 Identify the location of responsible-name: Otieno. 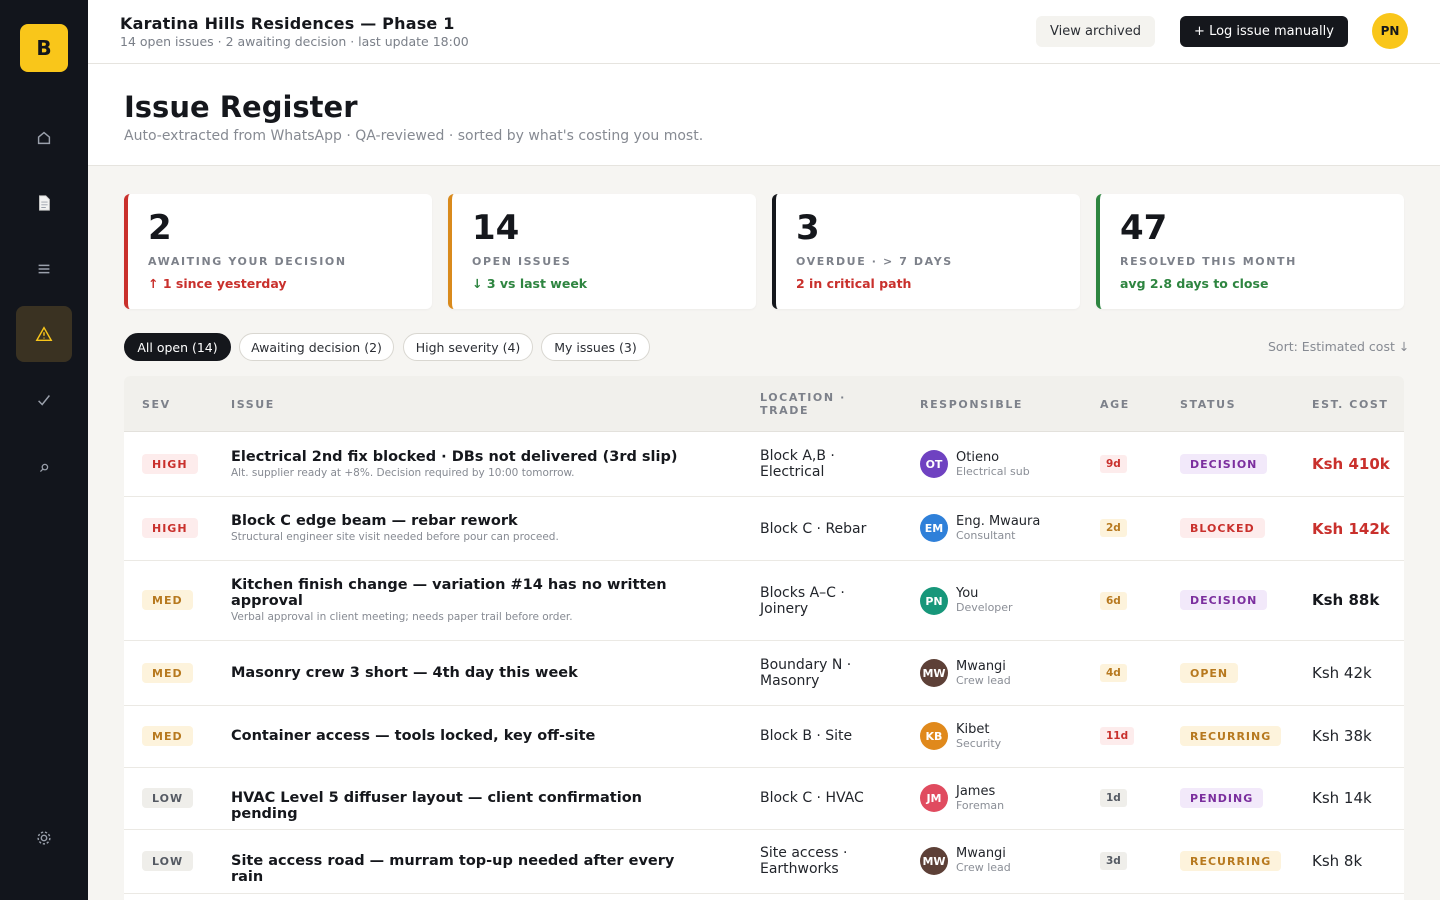
(978, 457).